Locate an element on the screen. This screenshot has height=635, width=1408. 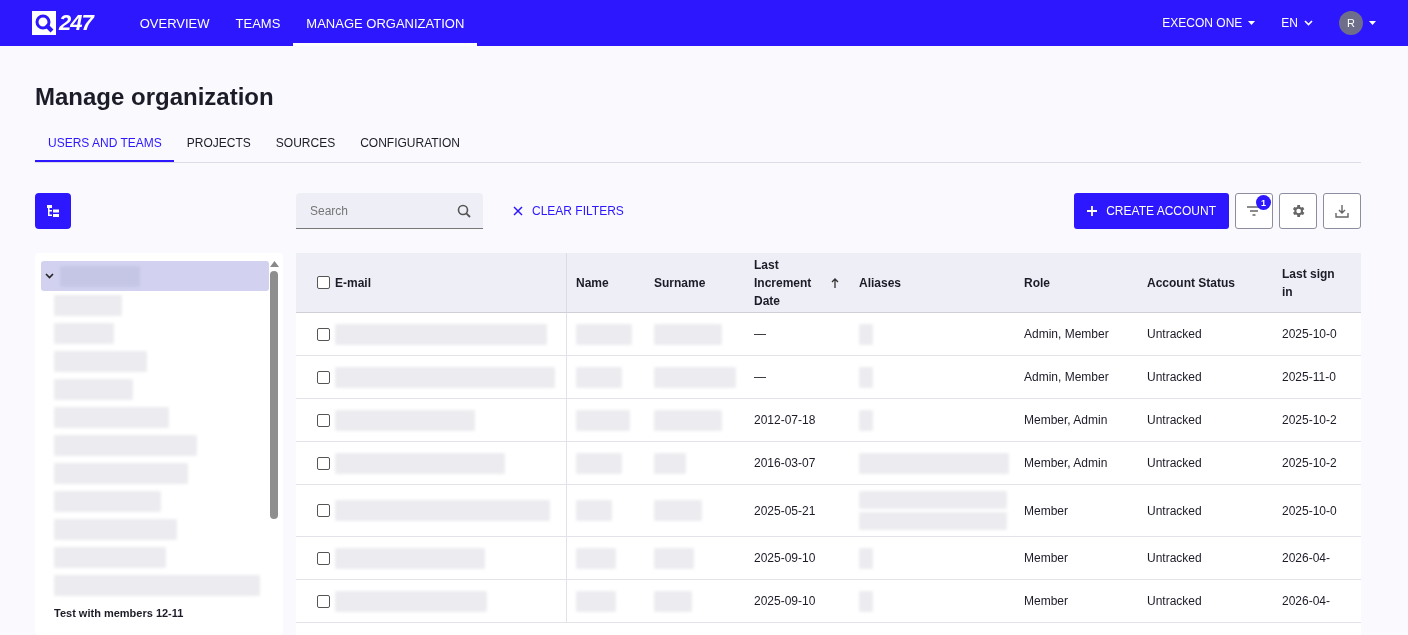
search-icon is located at coordinates (464, 210).